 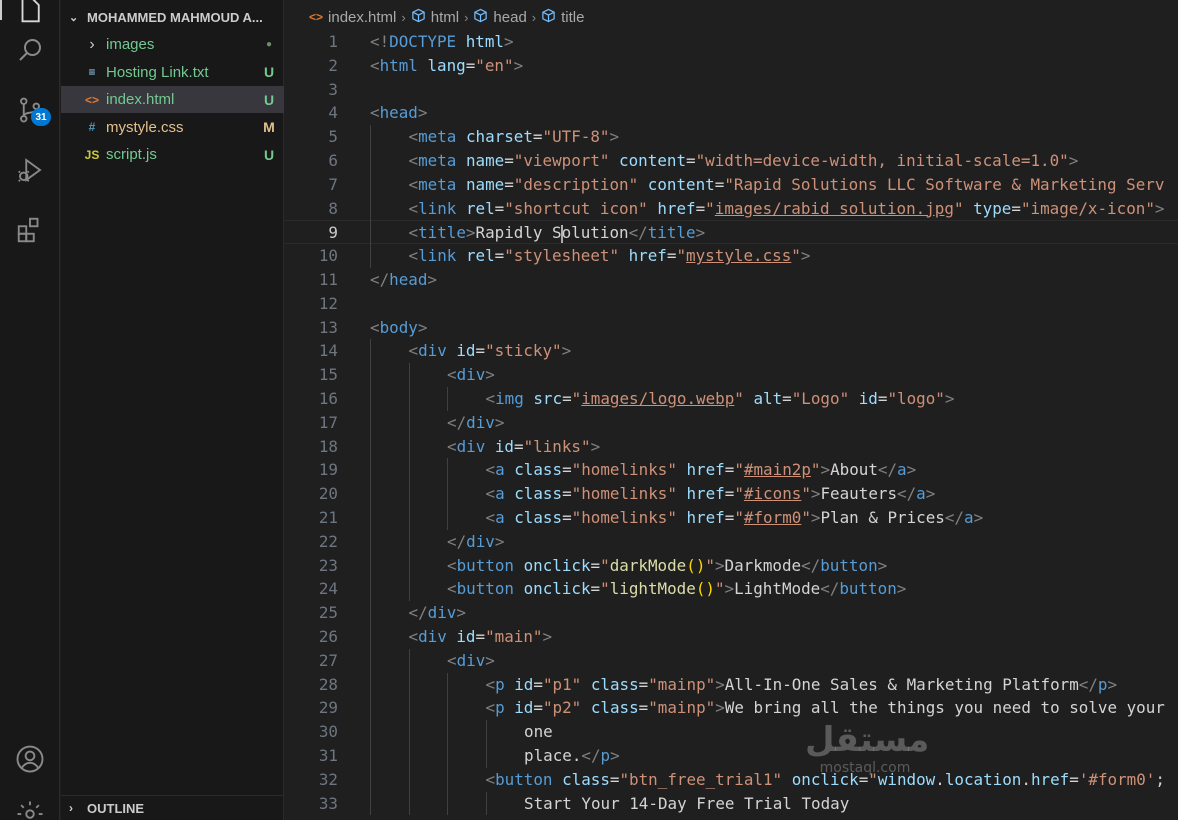 What do you see at coordinates (500, 17) in the screenshot?
I see `breadcrumb-item: head` at bounding box center [500, 17].